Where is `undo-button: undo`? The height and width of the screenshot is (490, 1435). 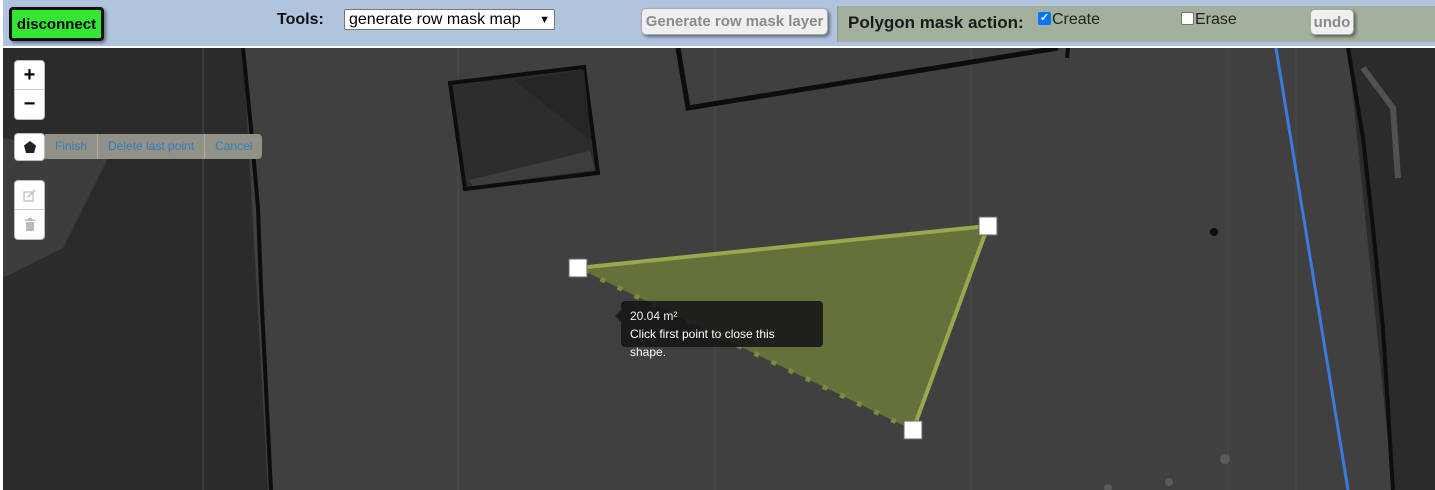
undo-button: undo is located at coordinates (1332, 22).